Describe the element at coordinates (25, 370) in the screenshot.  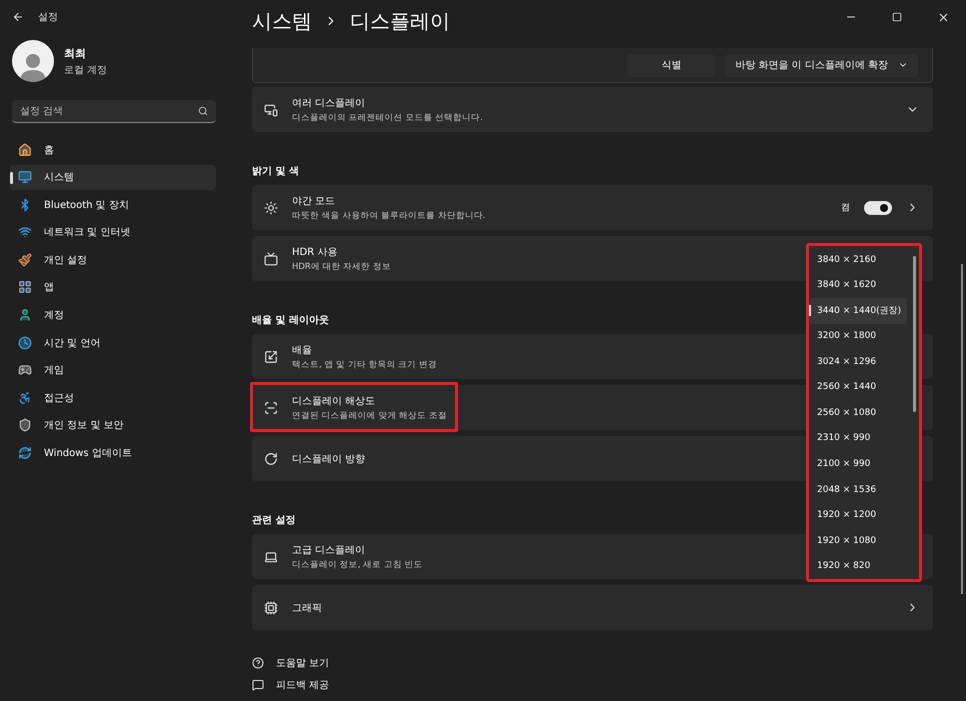
I see `gamepad-icon` at that location.